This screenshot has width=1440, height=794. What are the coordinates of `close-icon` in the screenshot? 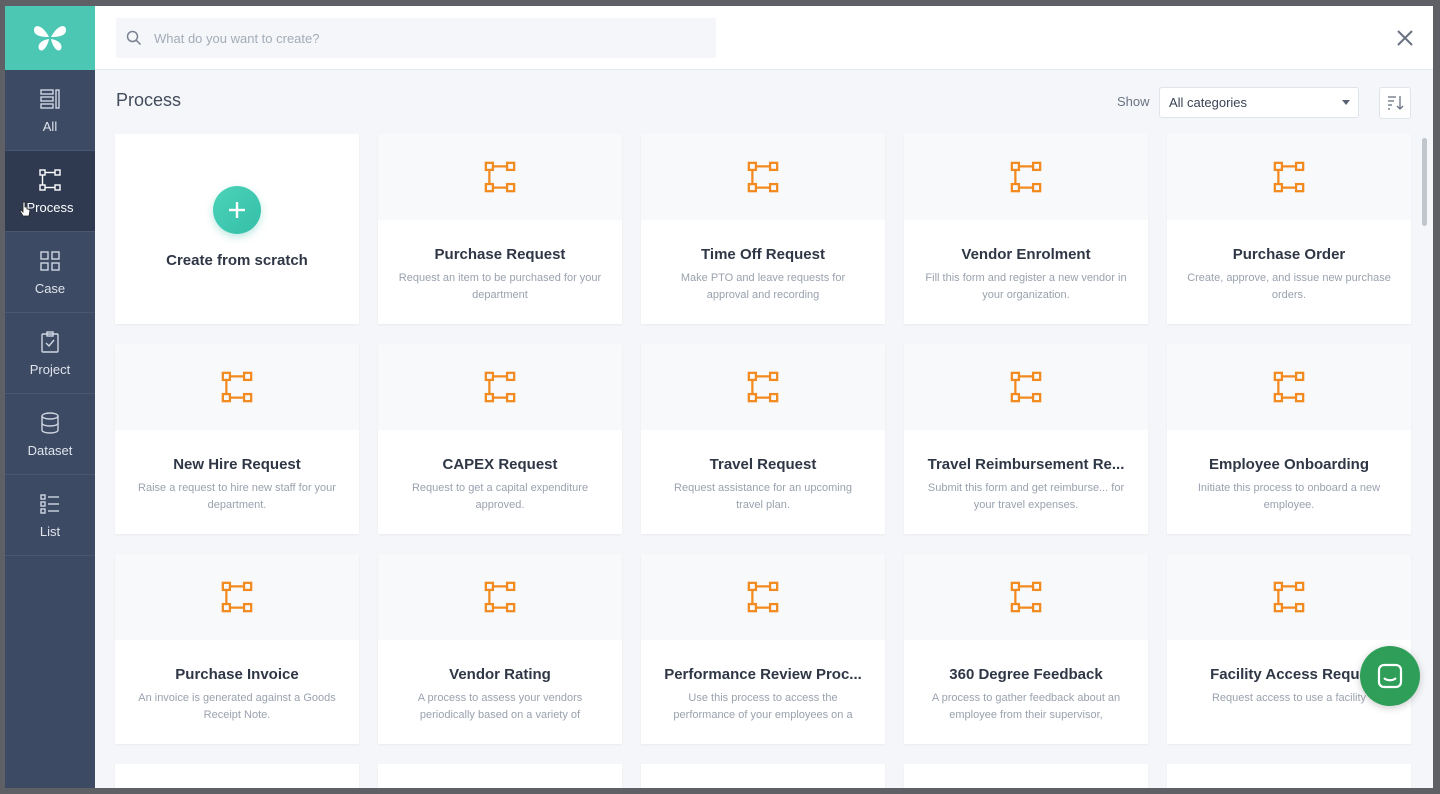 It's located at (1405, 38).